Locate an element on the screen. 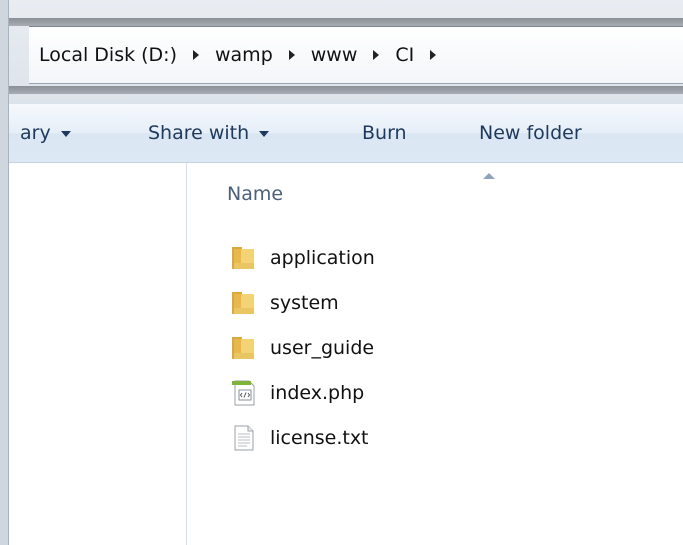 The image size is (683, 545). text-file-icon is located at coordinates (244, 438).